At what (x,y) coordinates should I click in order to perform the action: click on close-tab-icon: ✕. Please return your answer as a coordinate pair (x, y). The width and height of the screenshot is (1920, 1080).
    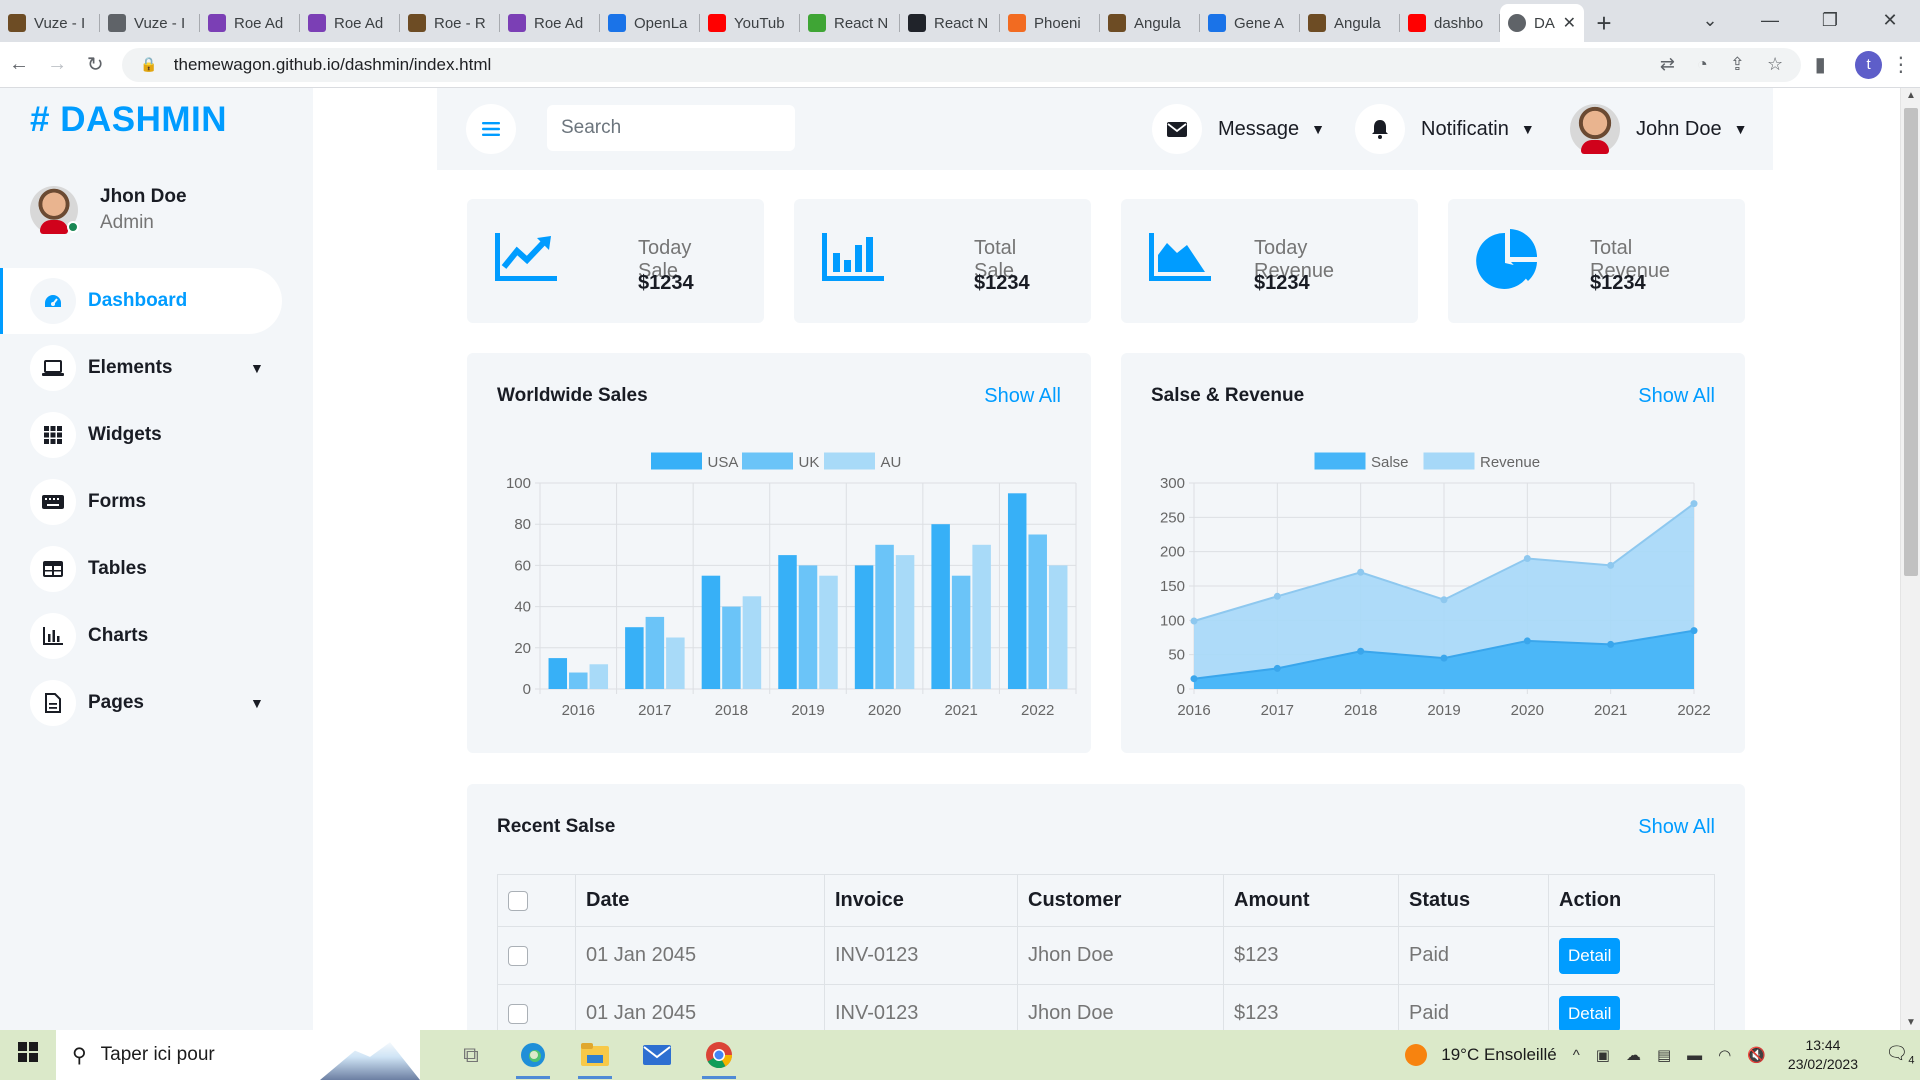
    Looking at the image, I should click on (1569, 23).